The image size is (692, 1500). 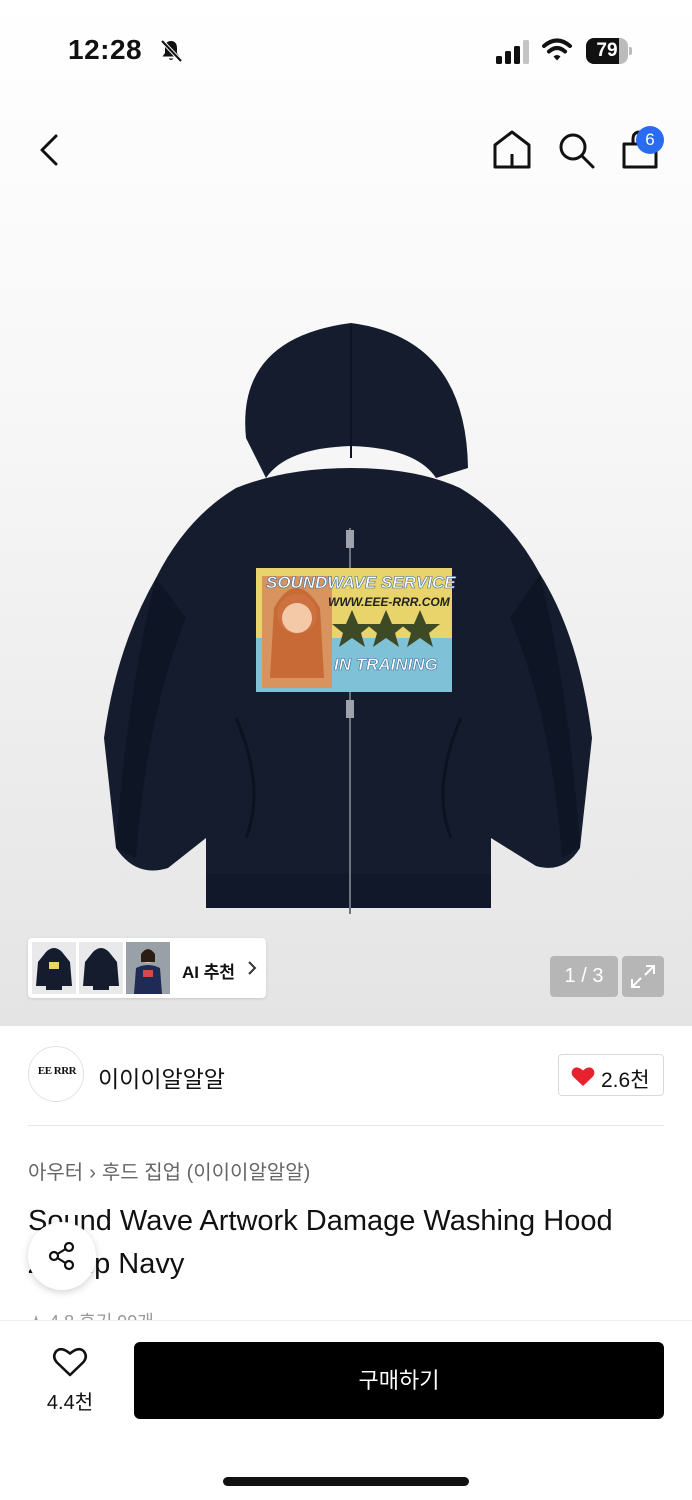 I want to click on thumbnail-hoodie-front, so click(x=54, y=968).